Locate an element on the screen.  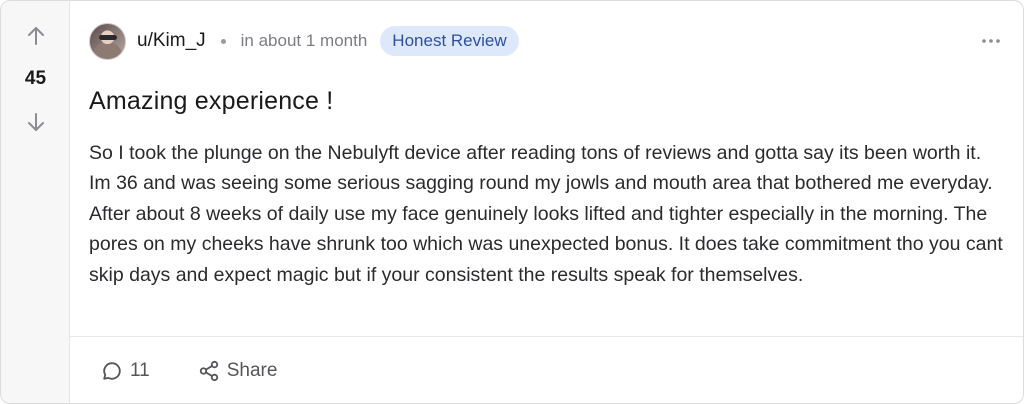
upvote-button is located at coordinates (36, 36).